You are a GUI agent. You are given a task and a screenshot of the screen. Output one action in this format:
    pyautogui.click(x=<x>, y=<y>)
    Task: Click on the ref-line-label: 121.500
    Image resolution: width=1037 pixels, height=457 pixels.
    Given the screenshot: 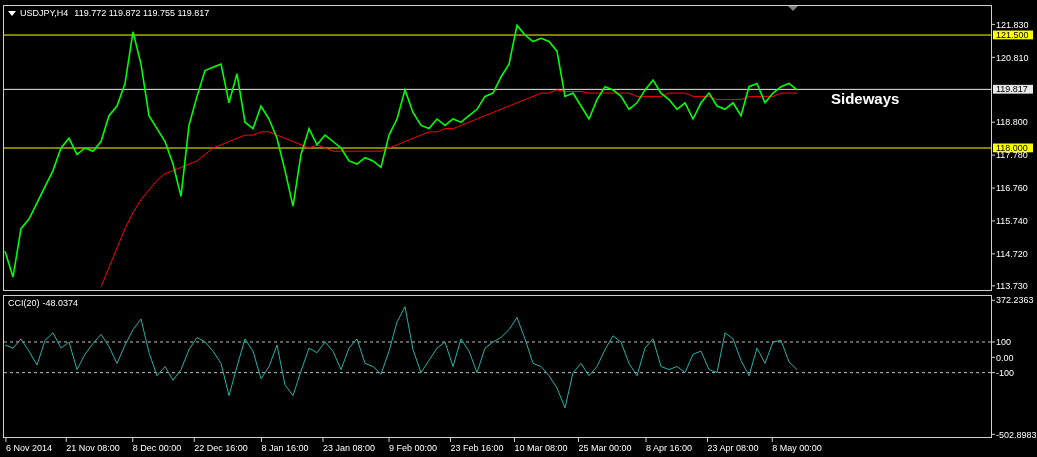 What is the action you would take?
    pyautogui.click(x=1012, y=35)
    